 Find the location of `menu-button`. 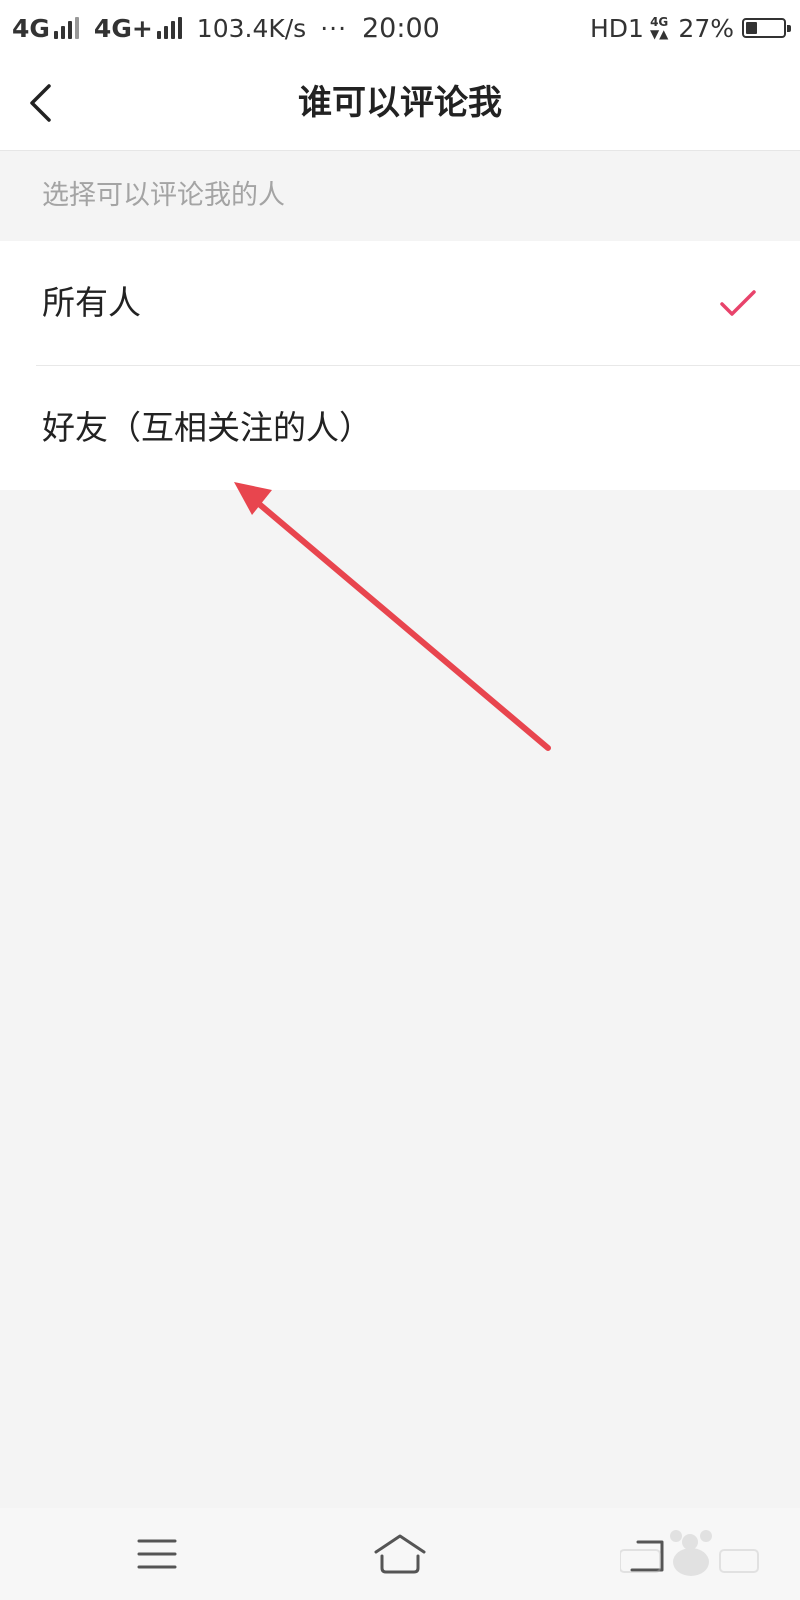

menu-button is located at coordinates (157, 1554).